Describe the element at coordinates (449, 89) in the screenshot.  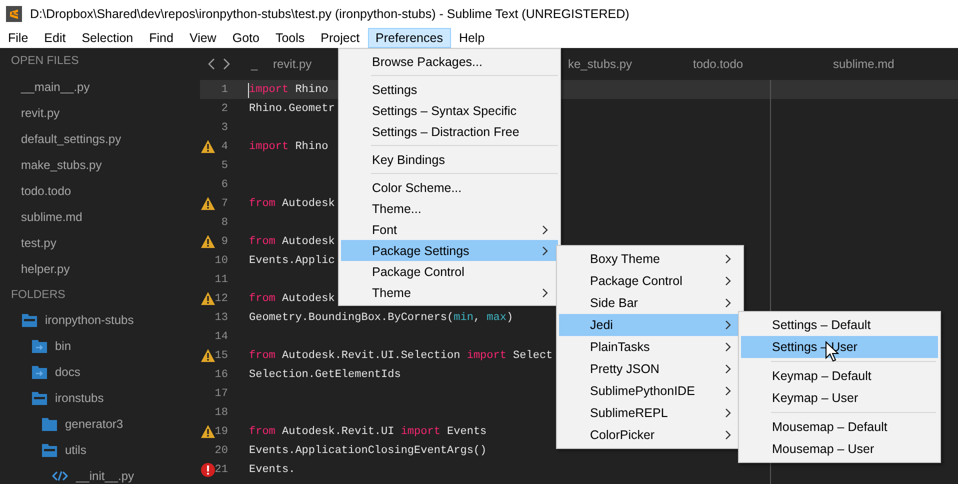
I see `menu-item: Settings` at that location.